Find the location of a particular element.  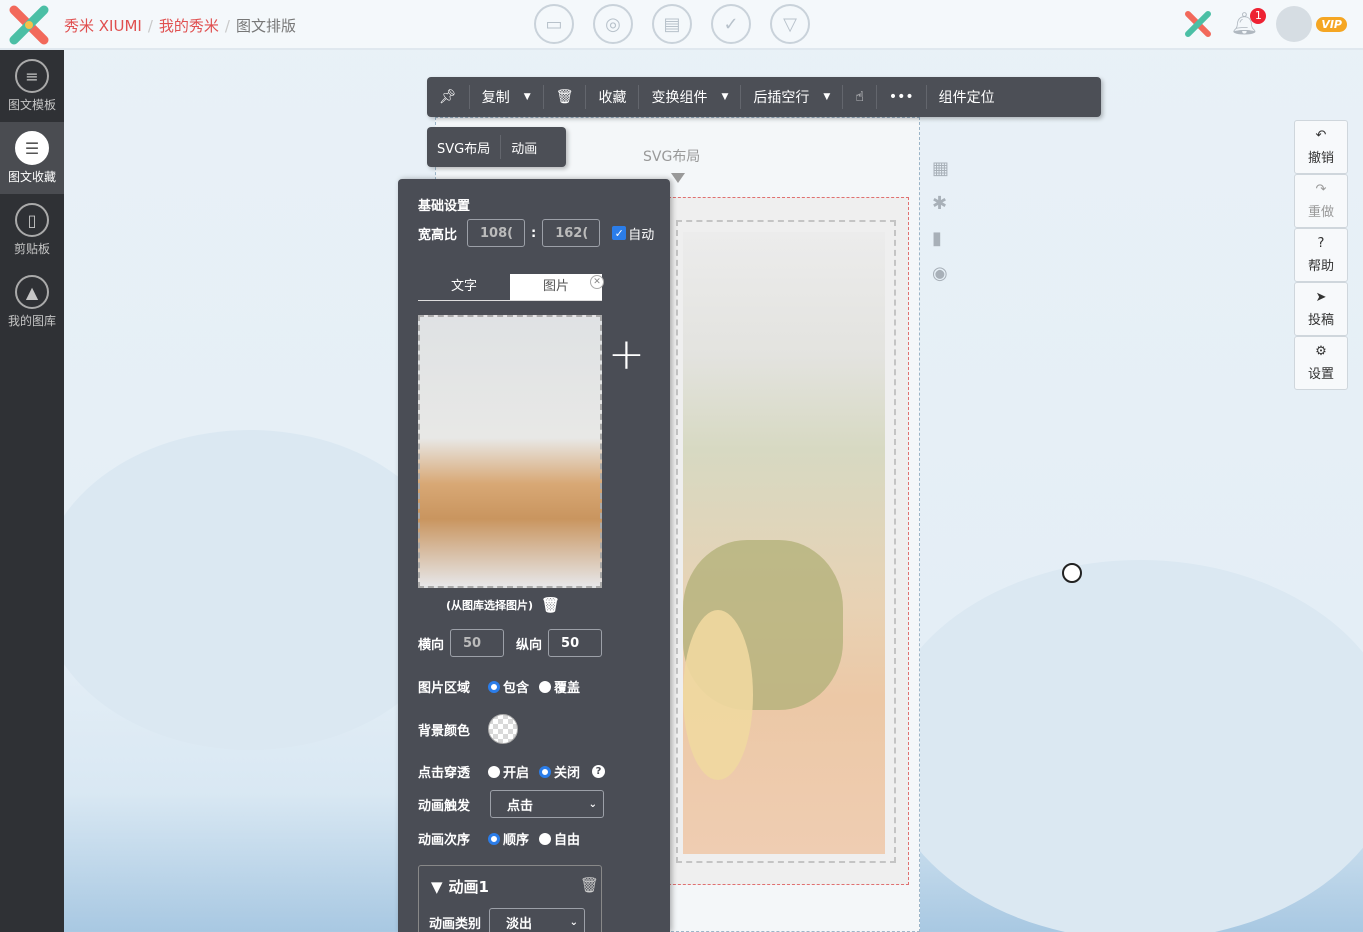

hand-pointer-icon: ☝︎ is located at coordinates (859, 97).